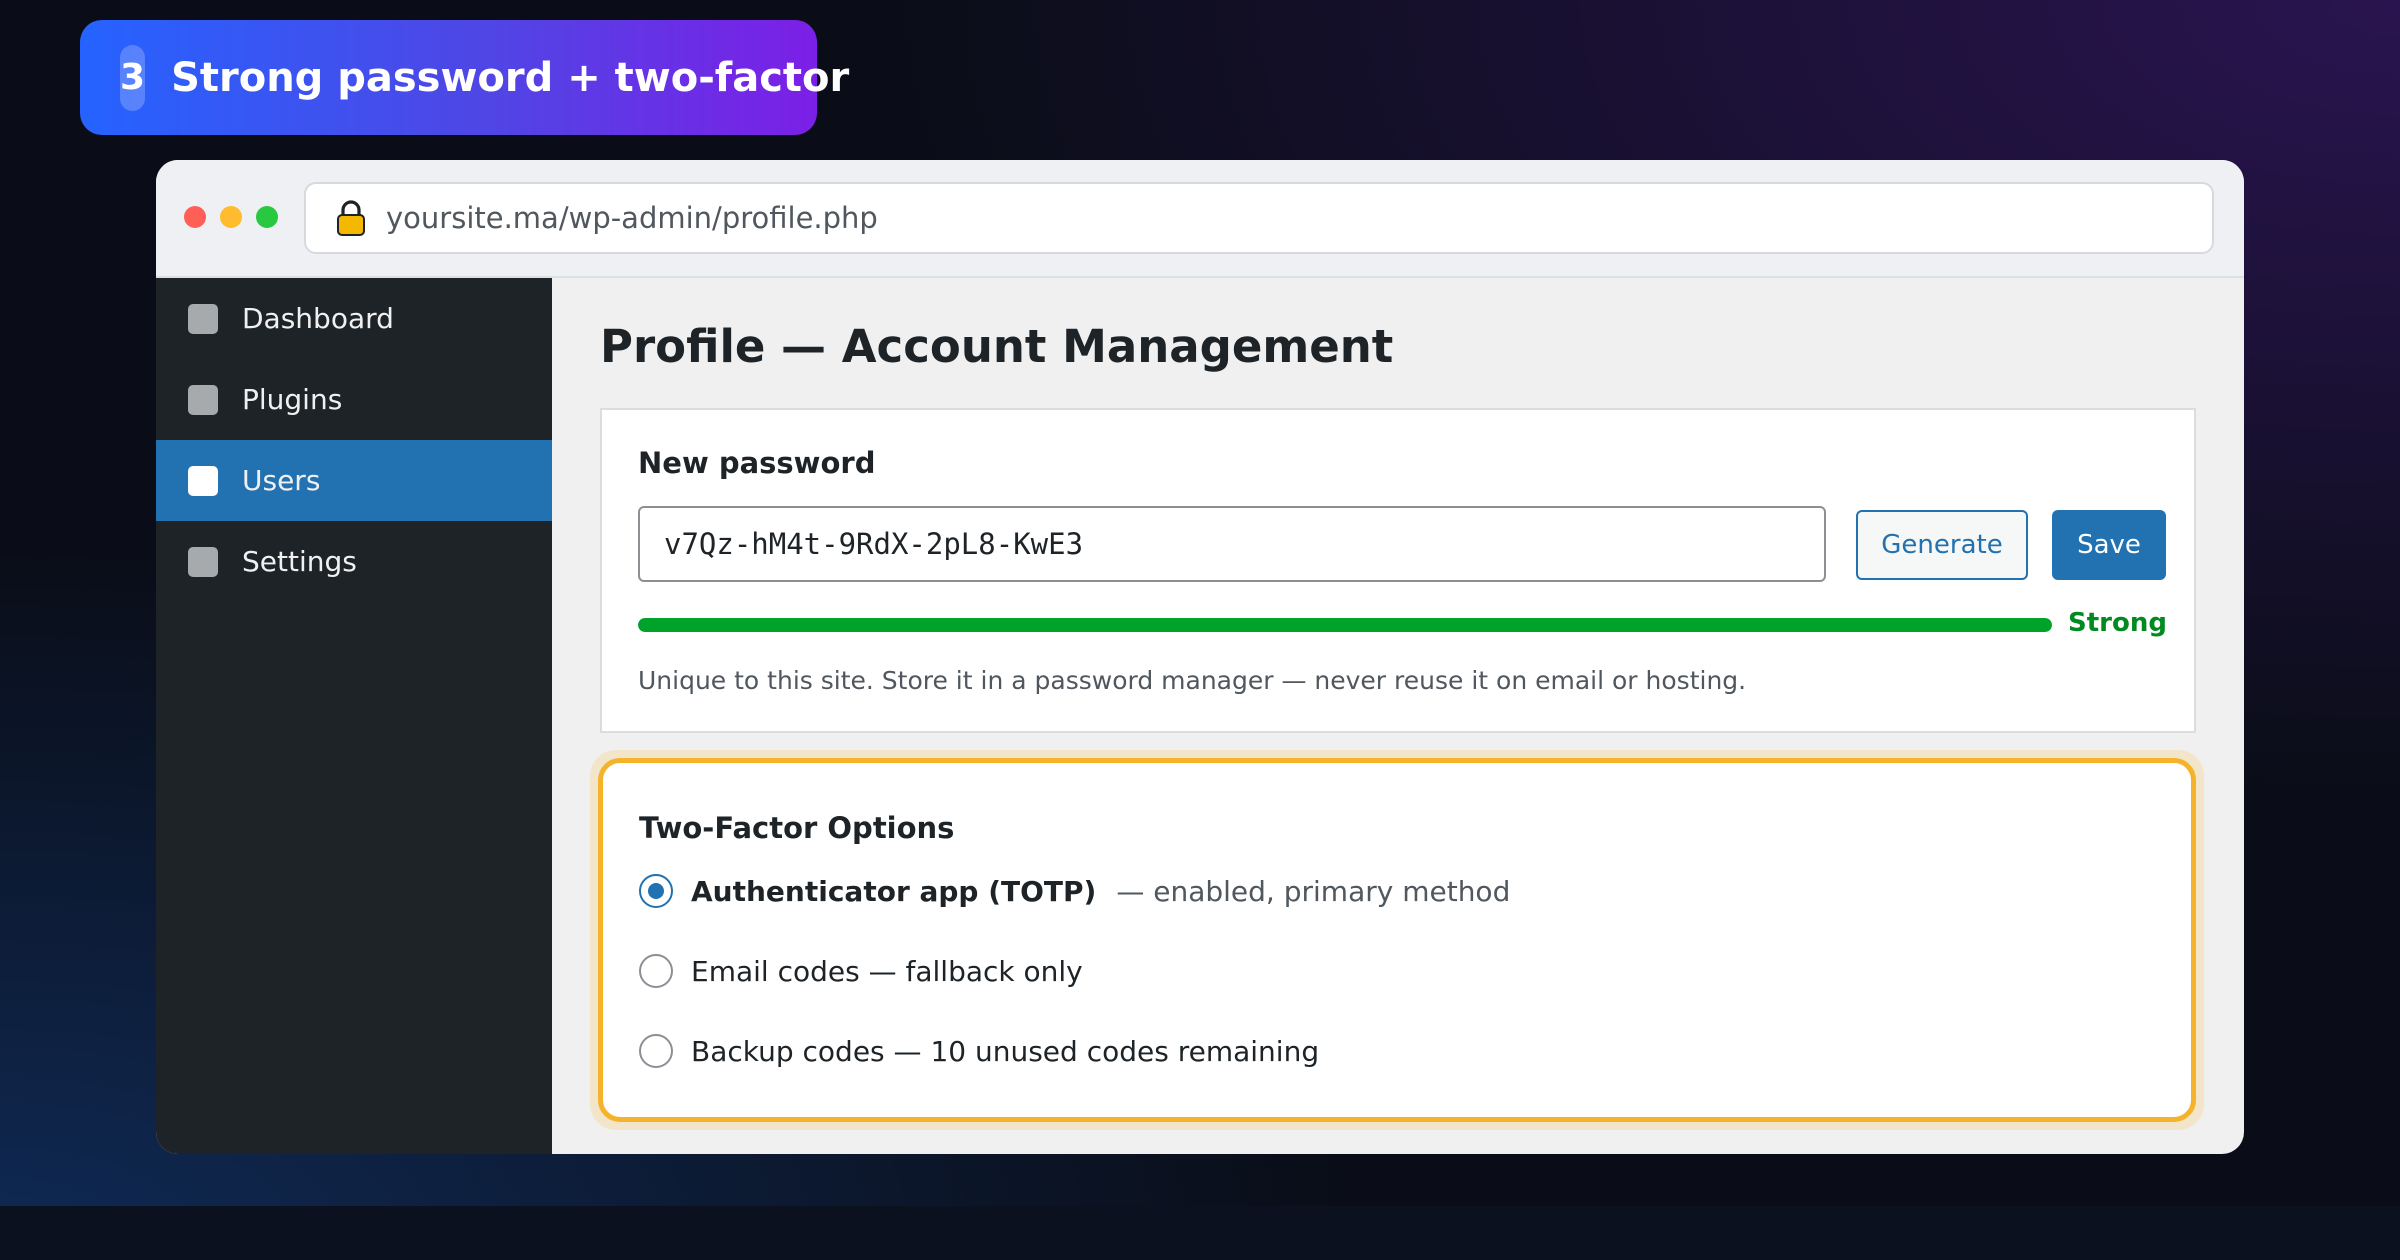  I want to click on sidebar-item-label: Dashboard, so click(318, 318).